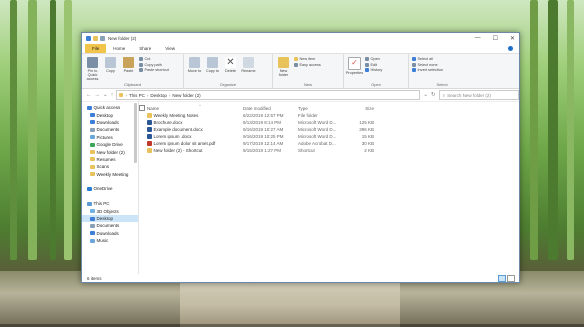 This screenshot has height=327, width=584. What do you see at coordinates (186, 95) in the screenshot?
I see `breadcrumb-new-folder: New folder (2)` at bounding box center [186, 95].